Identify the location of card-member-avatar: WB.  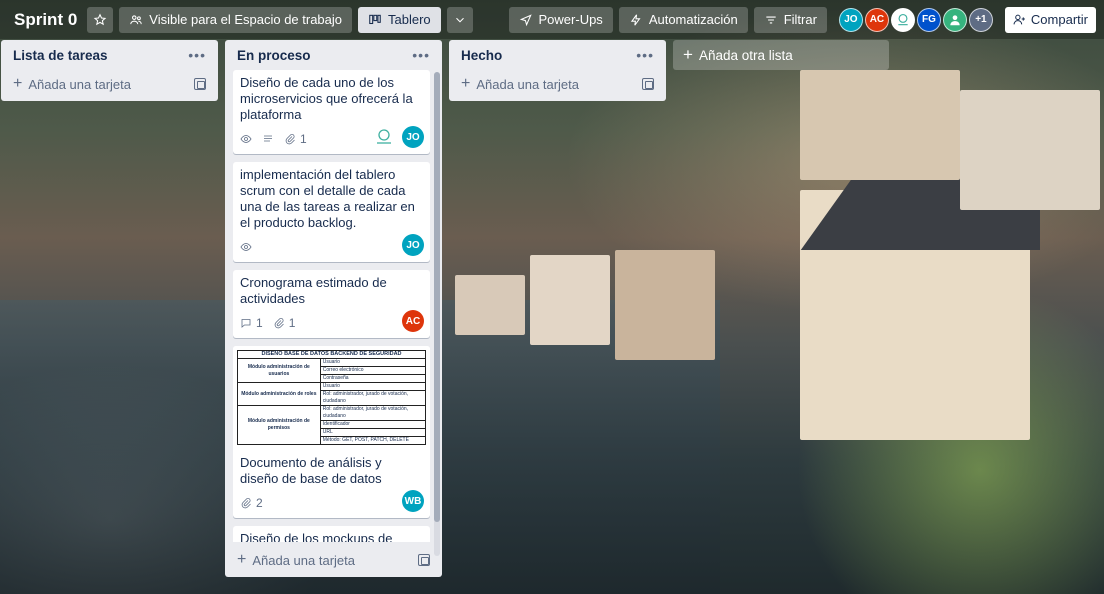
(413, 501).